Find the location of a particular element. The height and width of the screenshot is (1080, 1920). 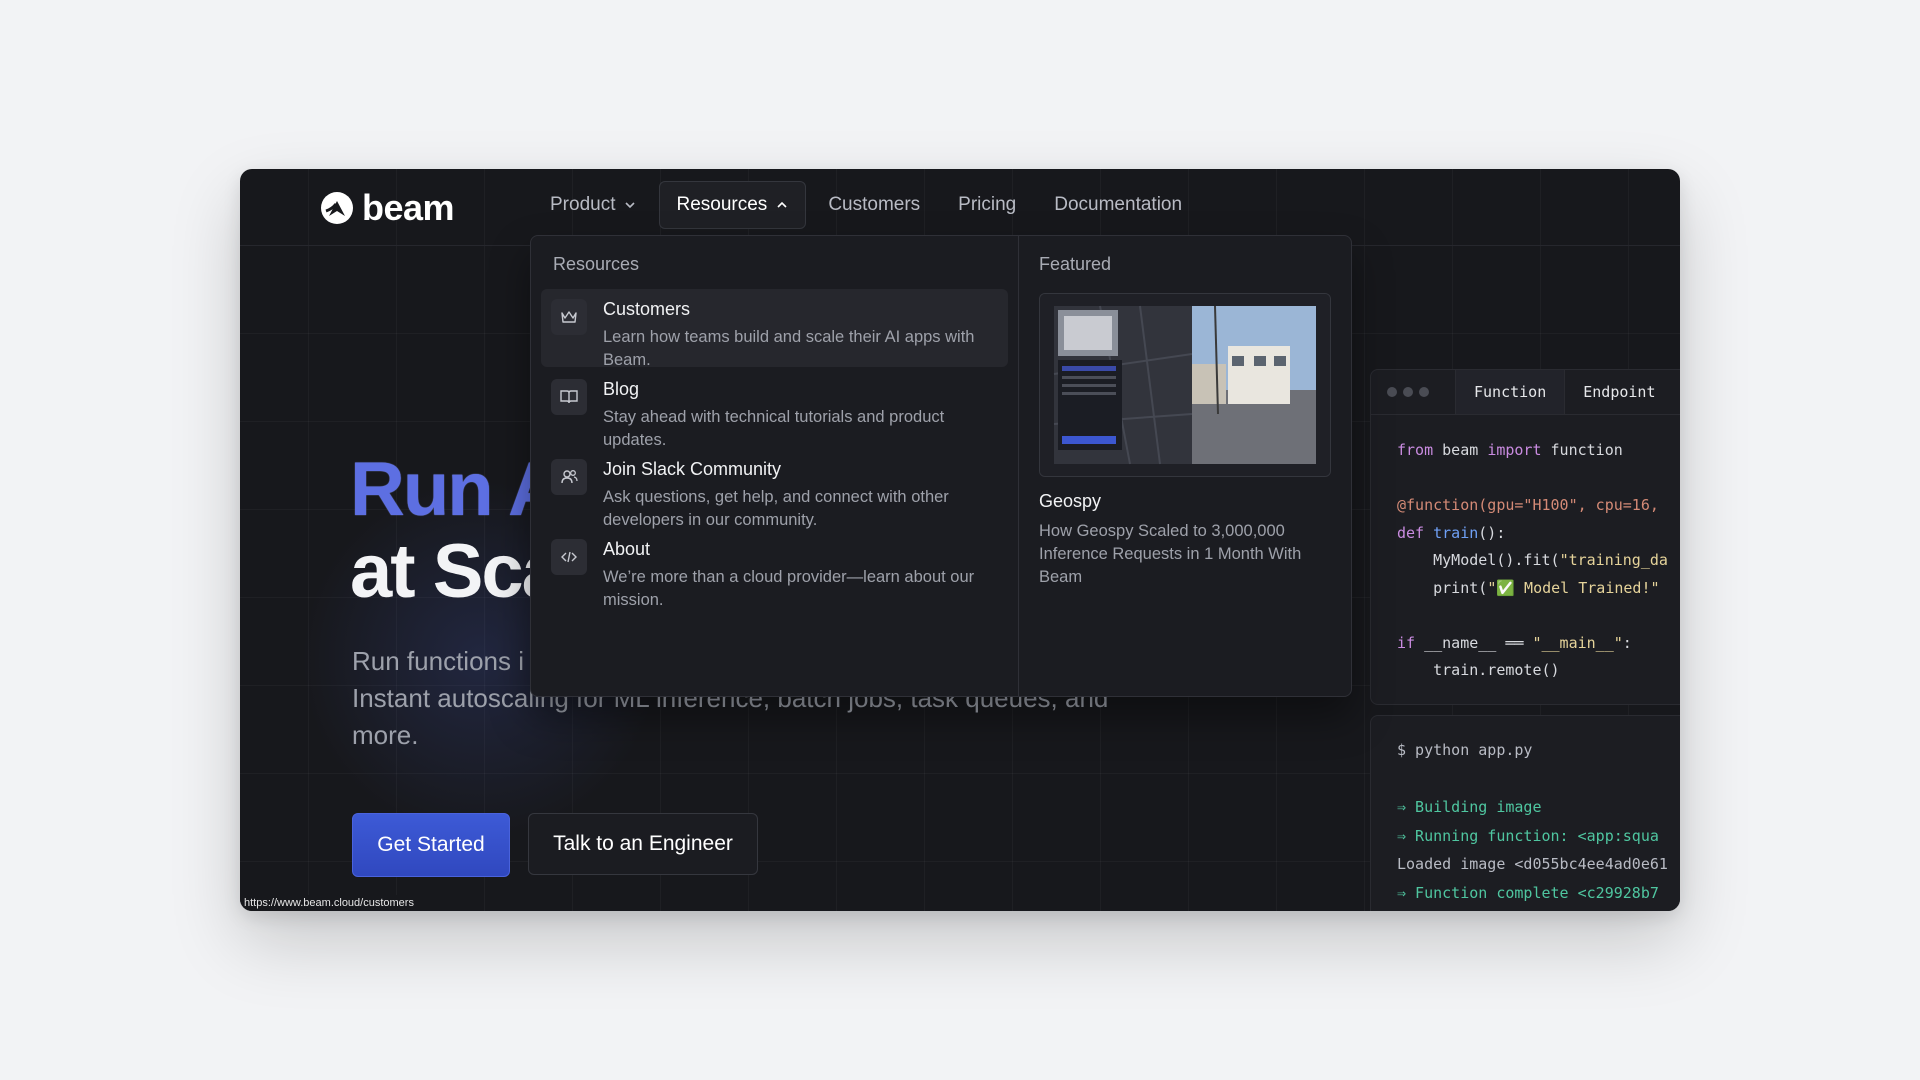

code-token: __name__ ══ is located at coordinates (1474, 642).